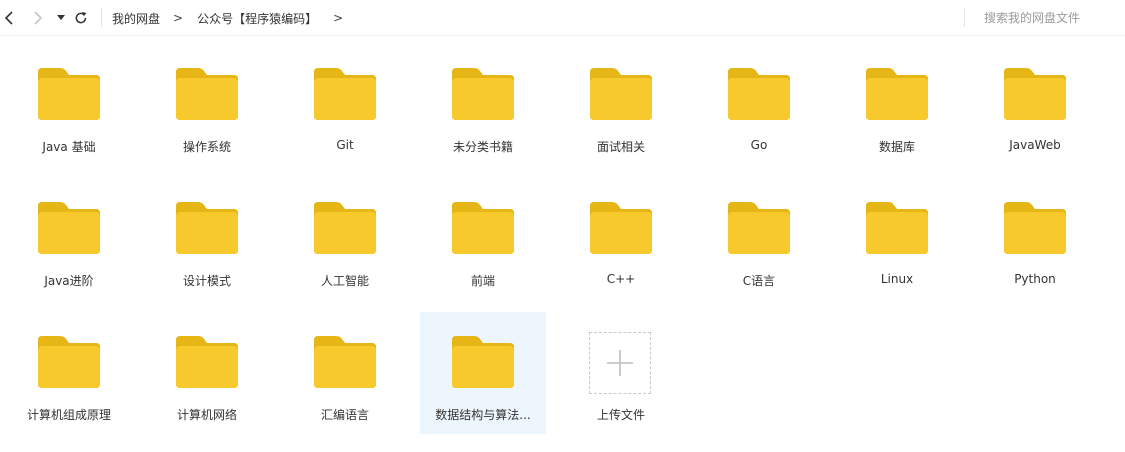 This screenshot has width=1125, height=452. I want to click on folder-item: 人工智能, so click(345, 239).